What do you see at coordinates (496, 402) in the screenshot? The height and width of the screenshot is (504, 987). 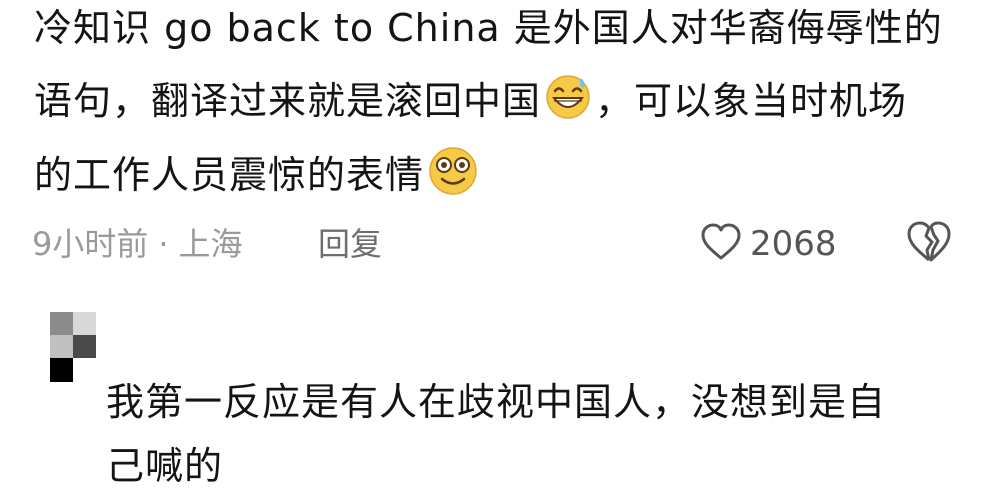 I see `reply-text-line-1: 我第一反应是有人在歧视中国人，没想到是自` at bounding box center [496, 402].